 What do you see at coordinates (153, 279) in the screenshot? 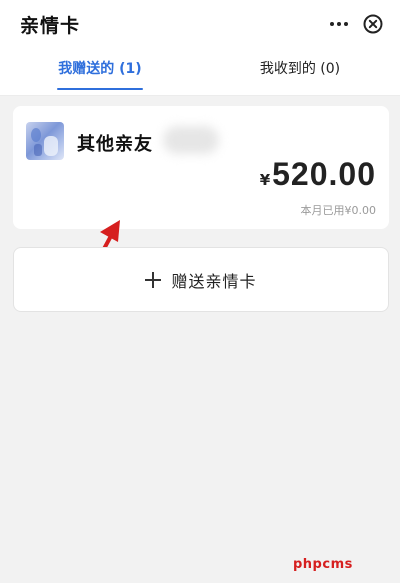
I see `plus-icon` at bounding box center [153, 279].